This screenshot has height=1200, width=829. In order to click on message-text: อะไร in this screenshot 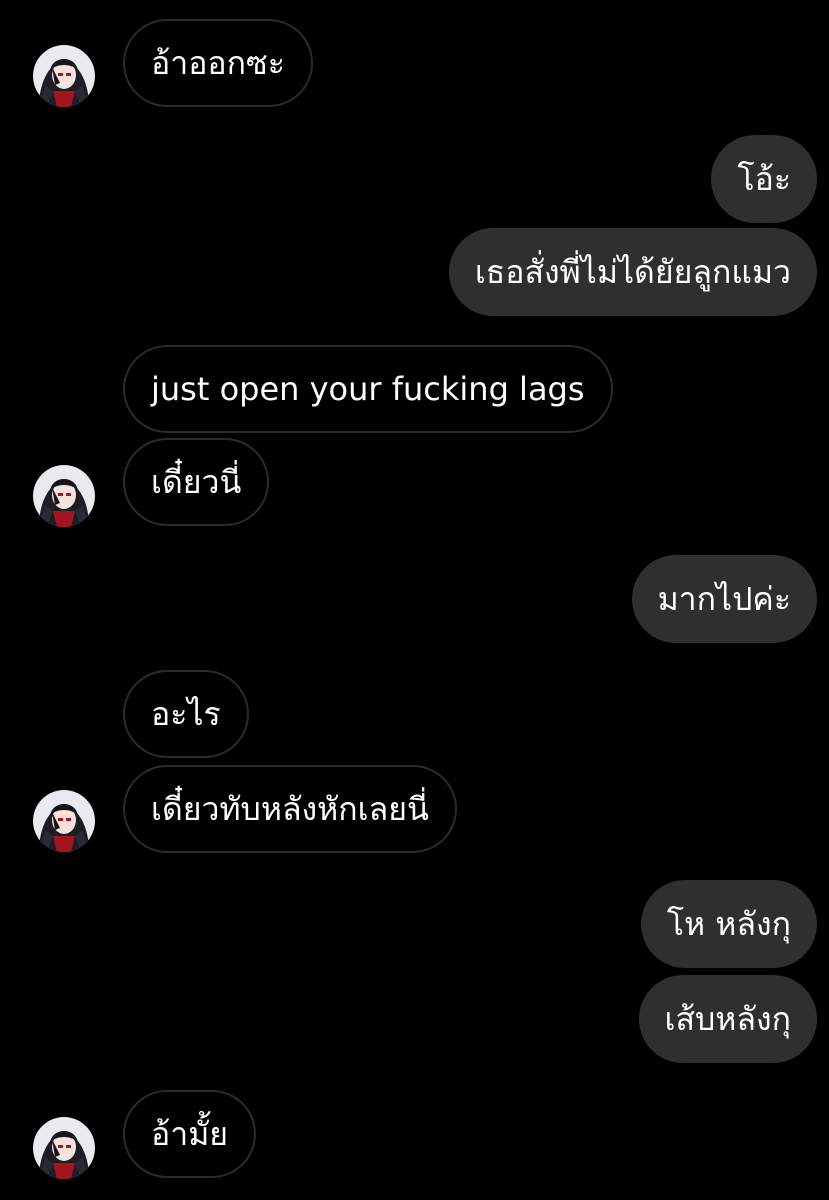, I will do `click(186, 714)`.